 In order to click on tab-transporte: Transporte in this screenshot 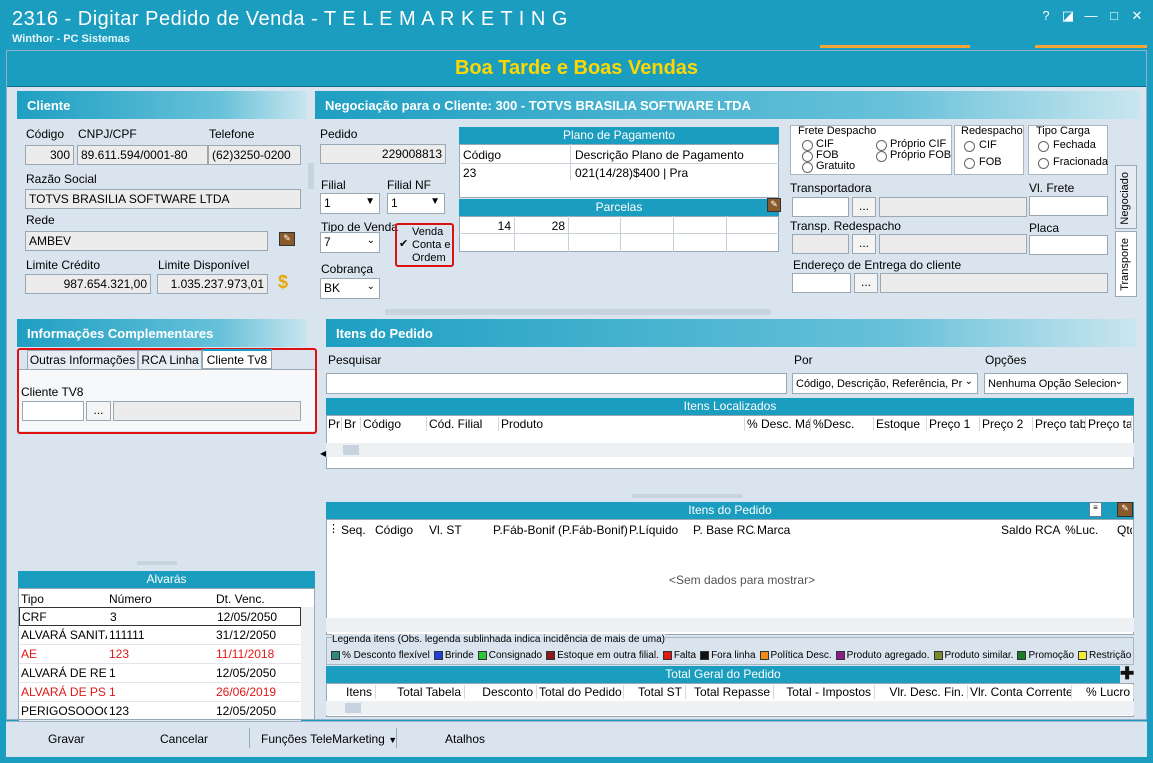, I will do `click(1126, 264)`.